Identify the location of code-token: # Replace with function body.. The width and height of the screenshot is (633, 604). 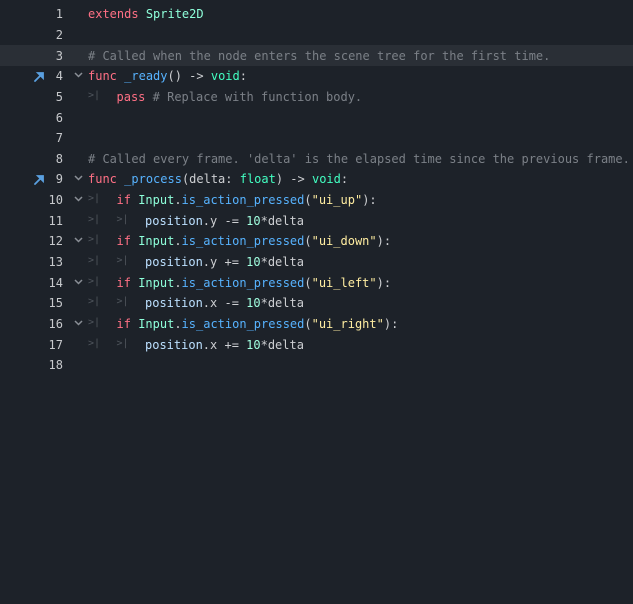
(257, 96).